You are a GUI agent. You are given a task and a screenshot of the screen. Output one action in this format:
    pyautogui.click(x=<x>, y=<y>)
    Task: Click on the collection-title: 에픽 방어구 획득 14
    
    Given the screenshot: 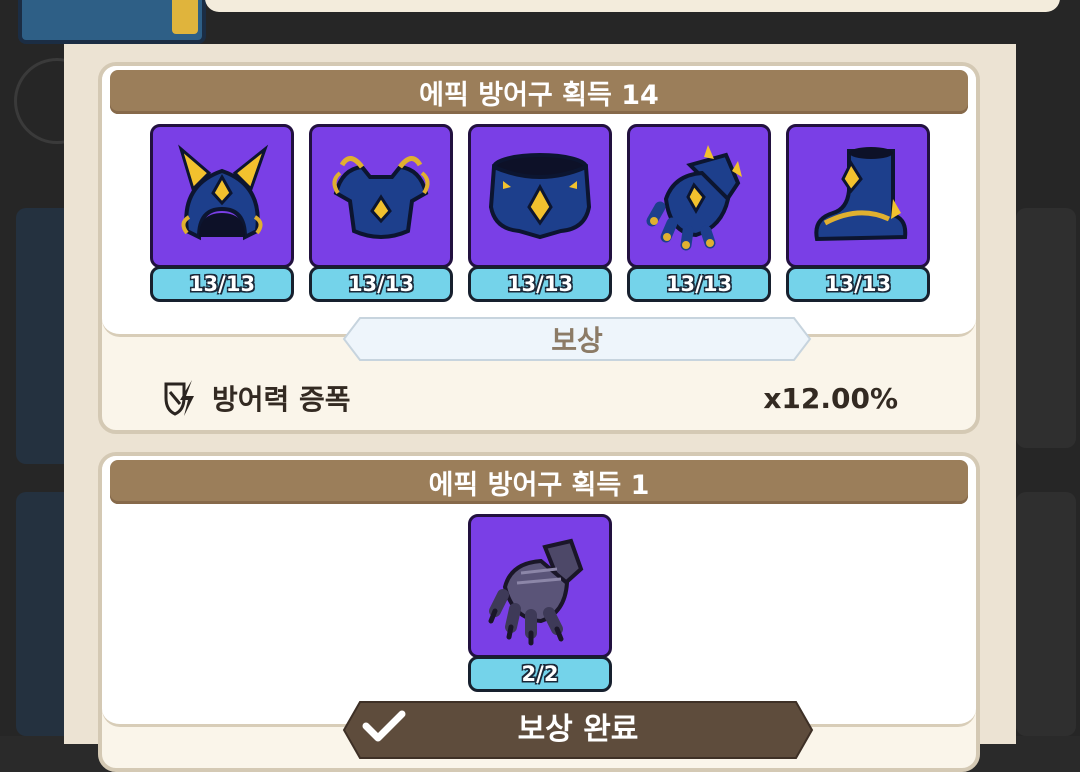 What is the action you would take?
    pyautogui.click(x=539, y=92)
    